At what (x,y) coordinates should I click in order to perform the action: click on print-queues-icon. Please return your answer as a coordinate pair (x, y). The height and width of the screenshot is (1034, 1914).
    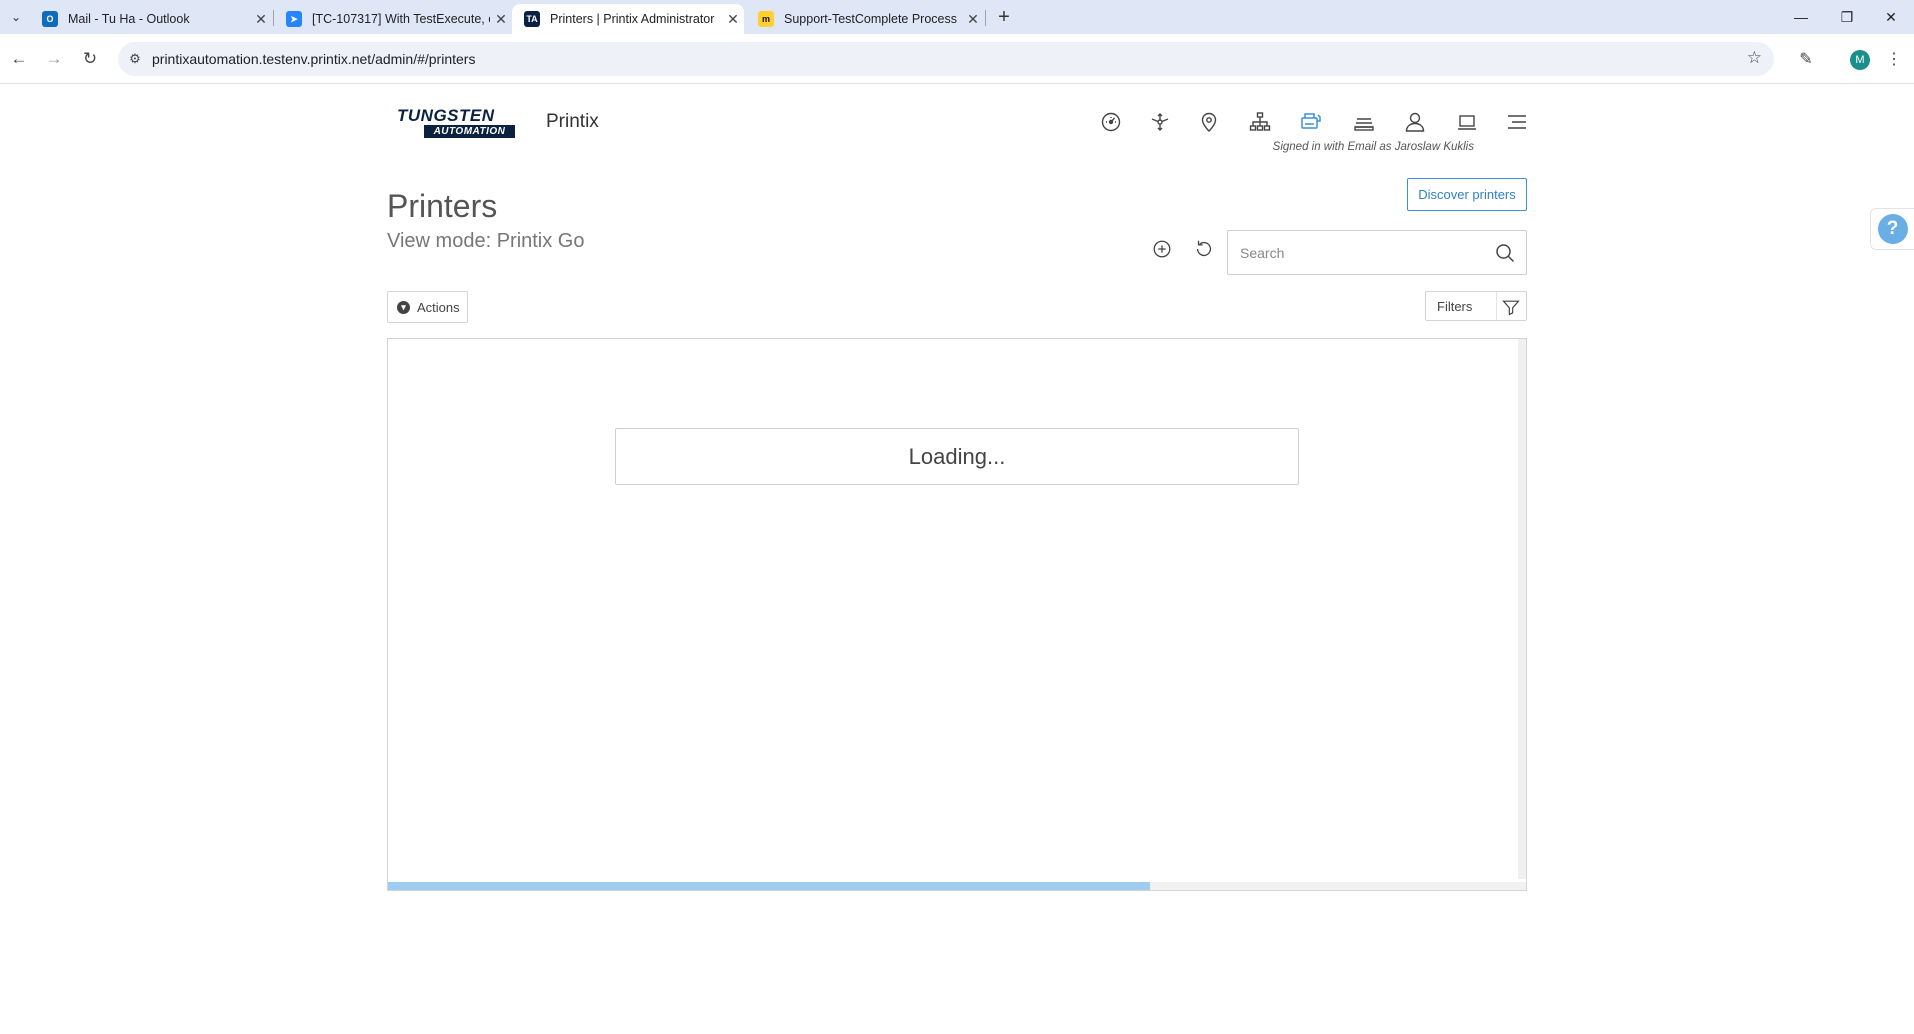
    Looking at the image, I should click on (1364, 122).